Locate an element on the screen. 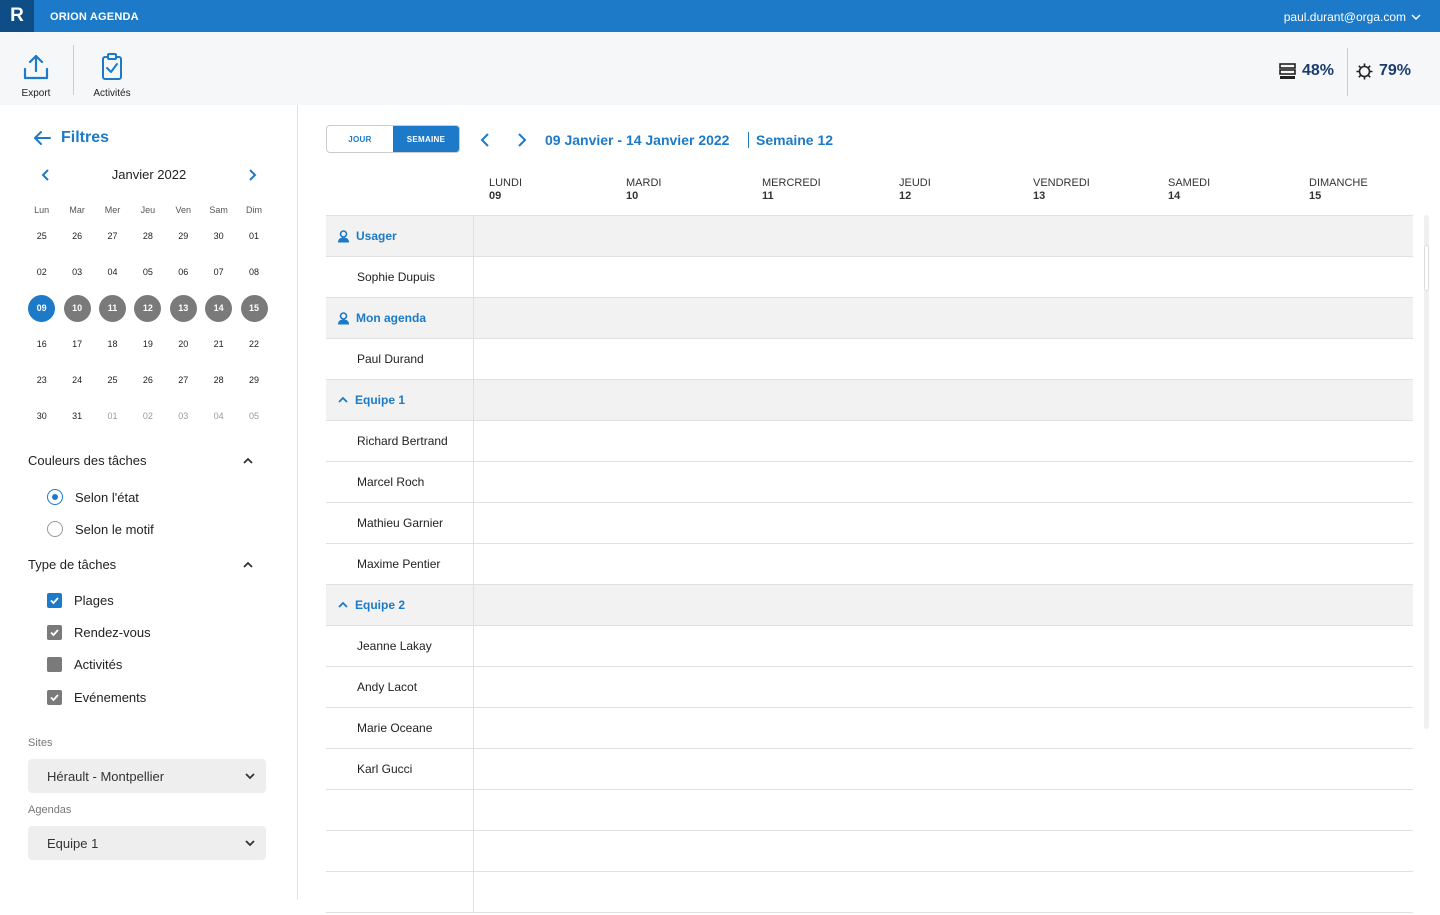  calendar-day: 12 is located at coordinates (147, 308).